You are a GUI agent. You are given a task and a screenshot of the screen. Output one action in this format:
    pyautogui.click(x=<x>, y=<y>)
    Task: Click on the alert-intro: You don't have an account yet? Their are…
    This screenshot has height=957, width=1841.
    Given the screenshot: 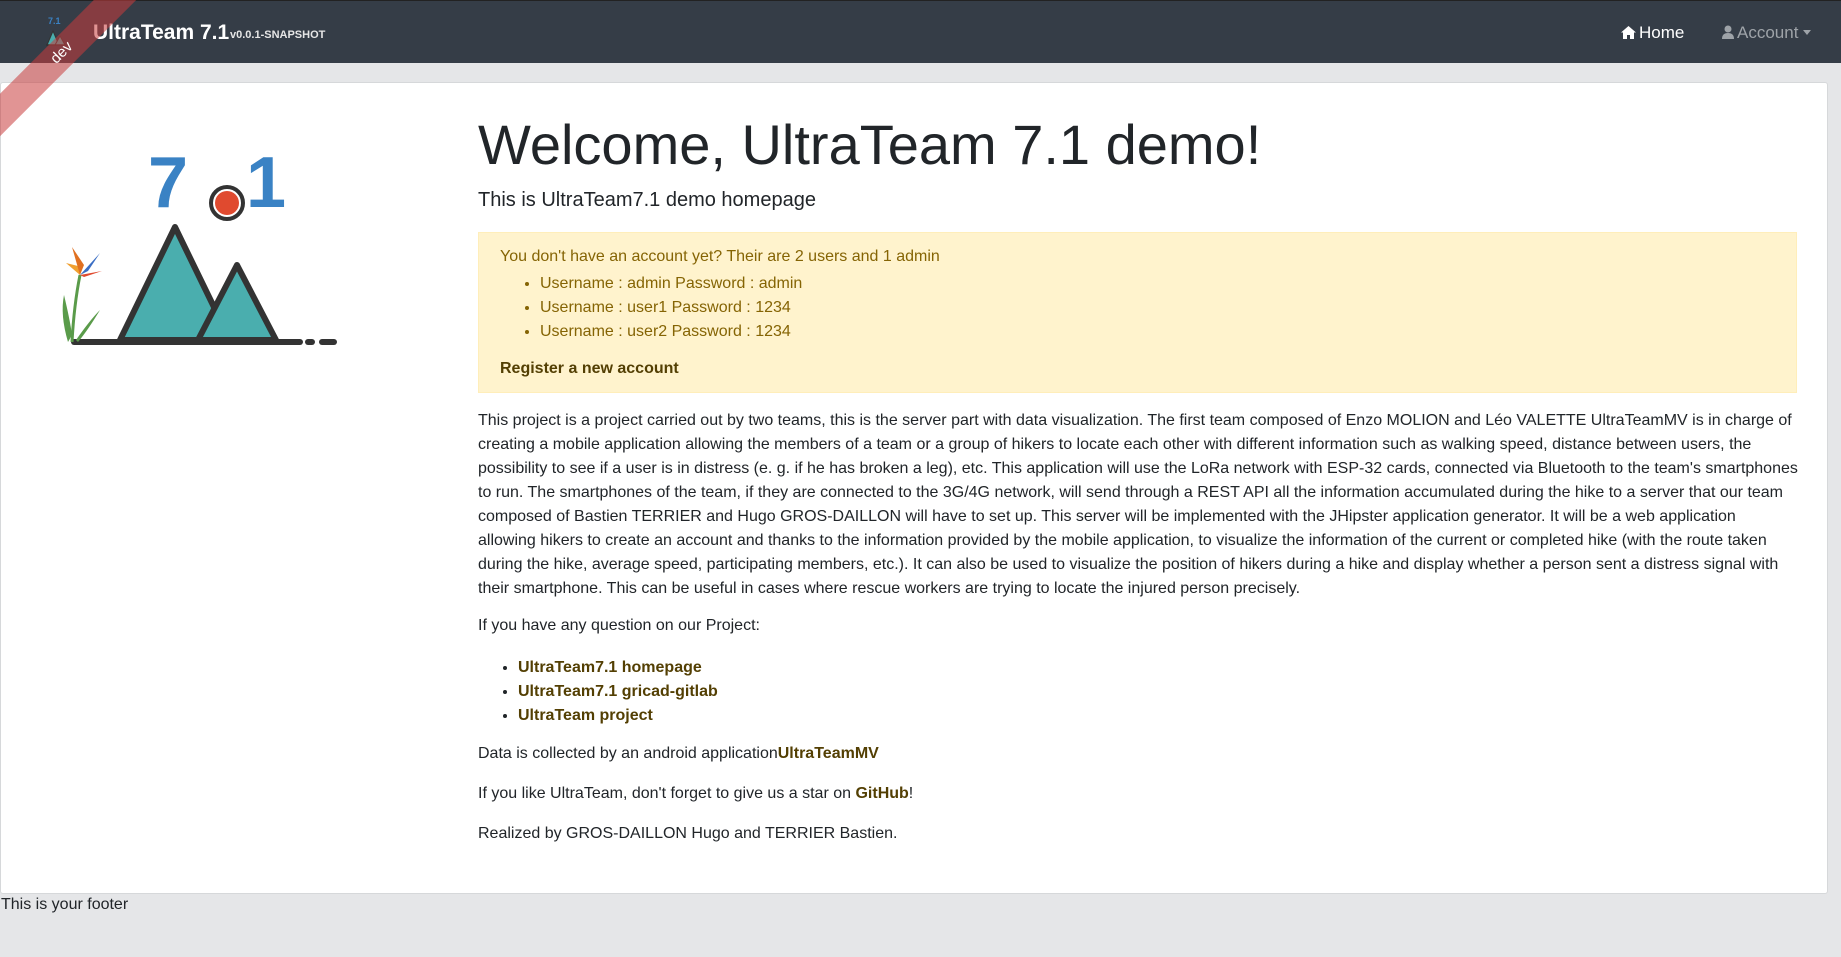 What is the action you would take?
    pyautogui.click(x=720, y=256)
    